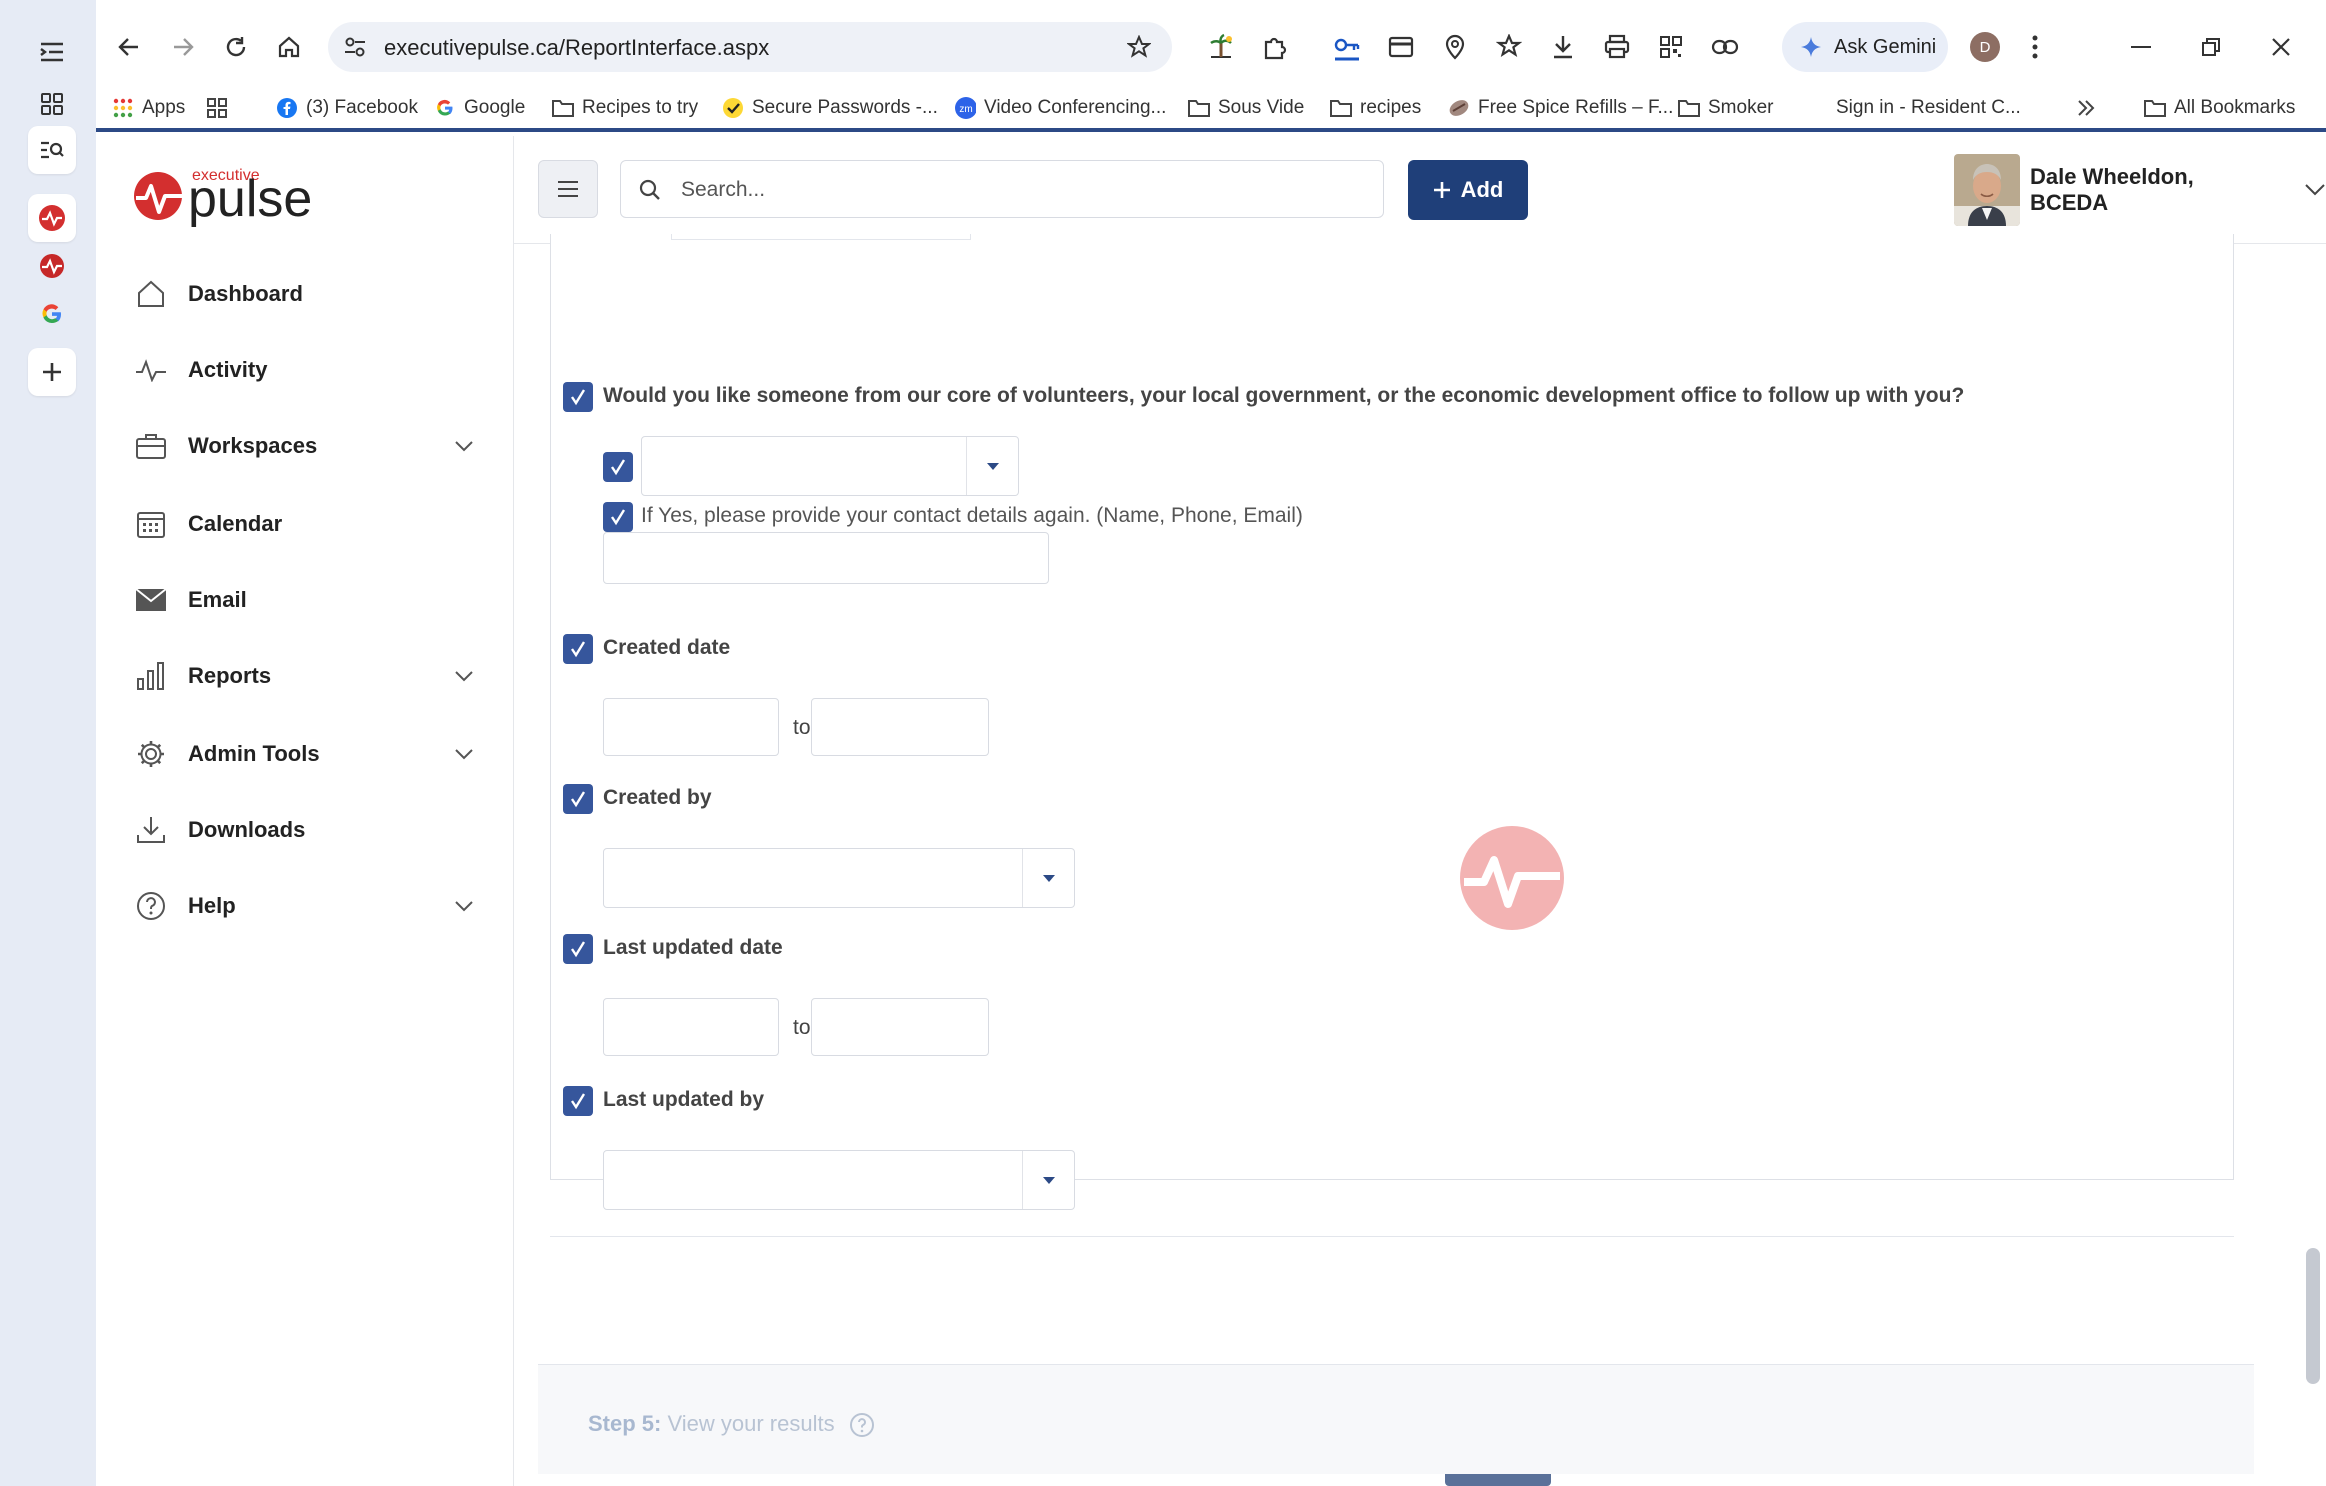 Image resolution: width=2326 pixels, height=1486 pixels. What do you see at coordinates (568, 189) in the screenshot?
I see `menu-toggle-button` at bounding box center [568, 189].